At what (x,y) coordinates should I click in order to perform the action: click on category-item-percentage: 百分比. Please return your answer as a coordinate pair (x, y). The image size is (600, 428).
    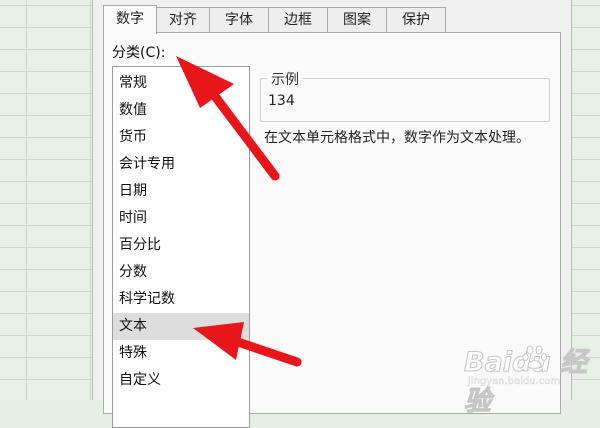
    Looking at the image, I should click on (181, 245).